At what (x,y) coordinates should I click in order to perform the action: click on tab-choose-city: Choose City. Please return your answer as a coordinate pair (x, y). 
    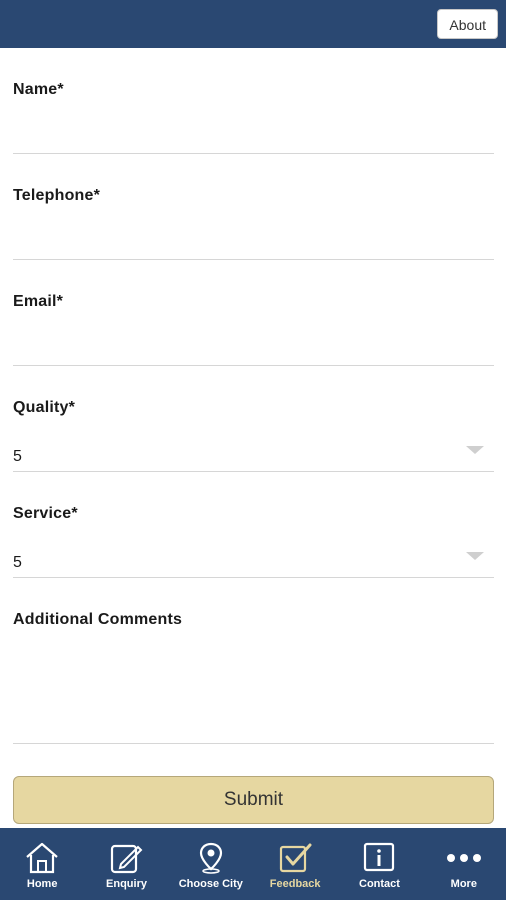
    Looking at the image, I should click on (211, 864).